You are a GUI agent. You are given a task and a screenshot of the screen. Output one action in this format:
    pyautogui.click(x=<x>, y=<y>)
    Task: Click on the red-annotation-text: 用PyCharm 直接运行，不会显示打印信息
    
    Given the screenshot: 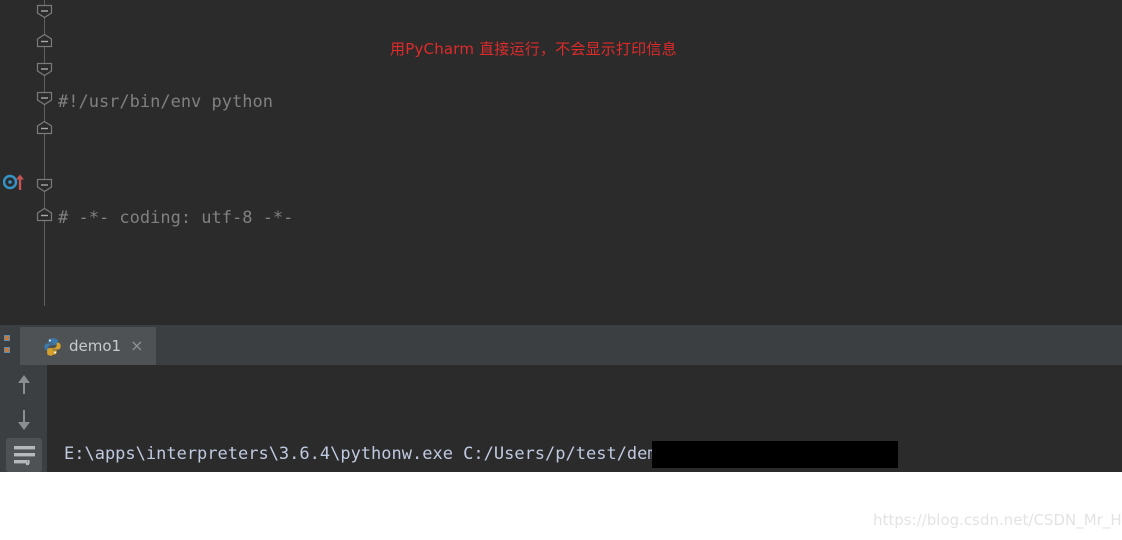 What is the action you would take?
    pyautogui.click(x=533, y=49)
    